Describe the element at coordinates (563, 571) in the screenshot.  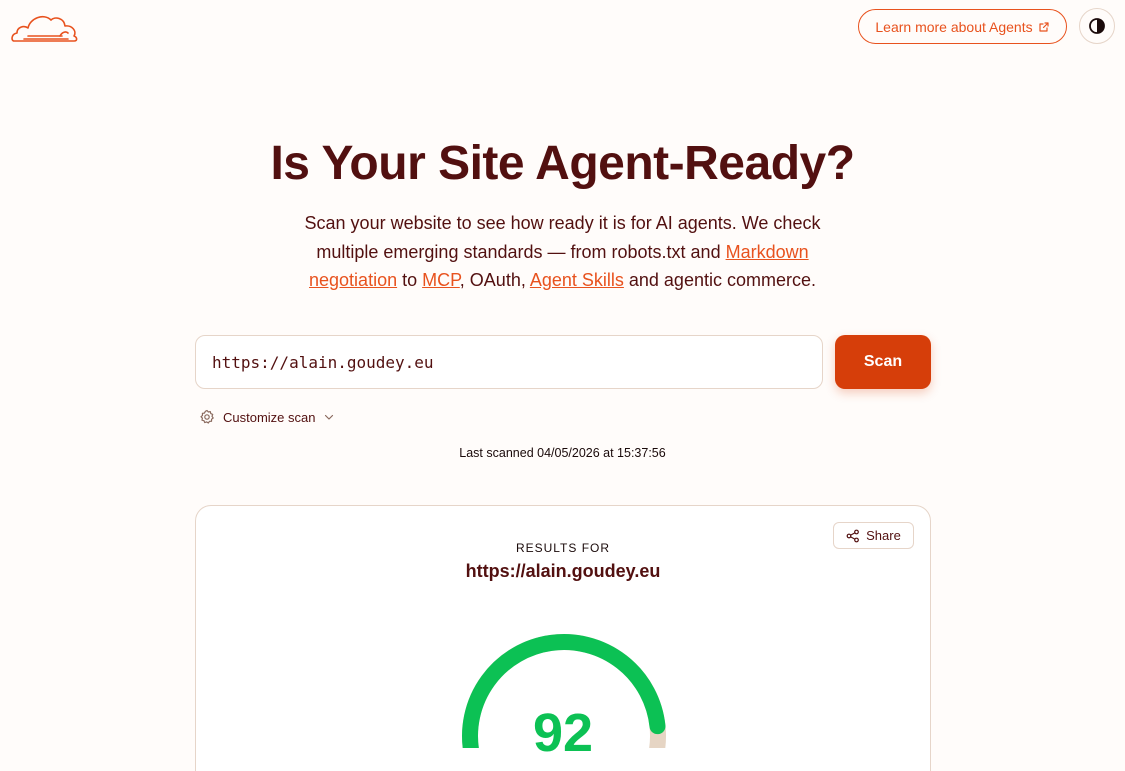
I see `results-url: https://alain.goudey.eu` at that location.